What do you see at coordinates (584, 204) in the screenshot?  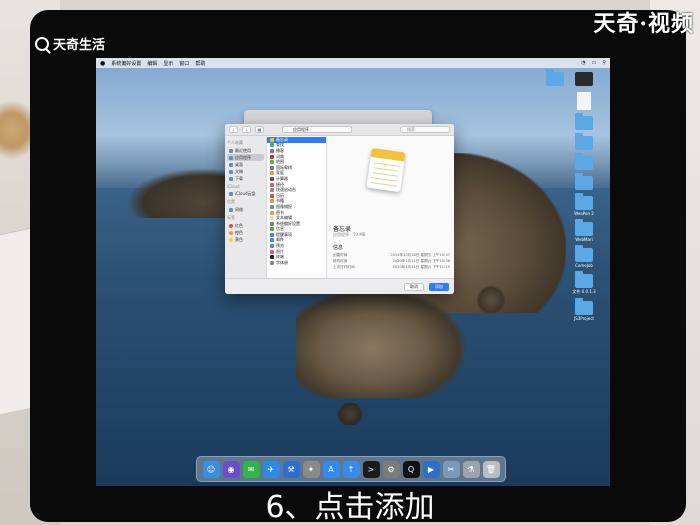 I see `desktop-item: WeaPon 2` at bounding box center [584, 204].